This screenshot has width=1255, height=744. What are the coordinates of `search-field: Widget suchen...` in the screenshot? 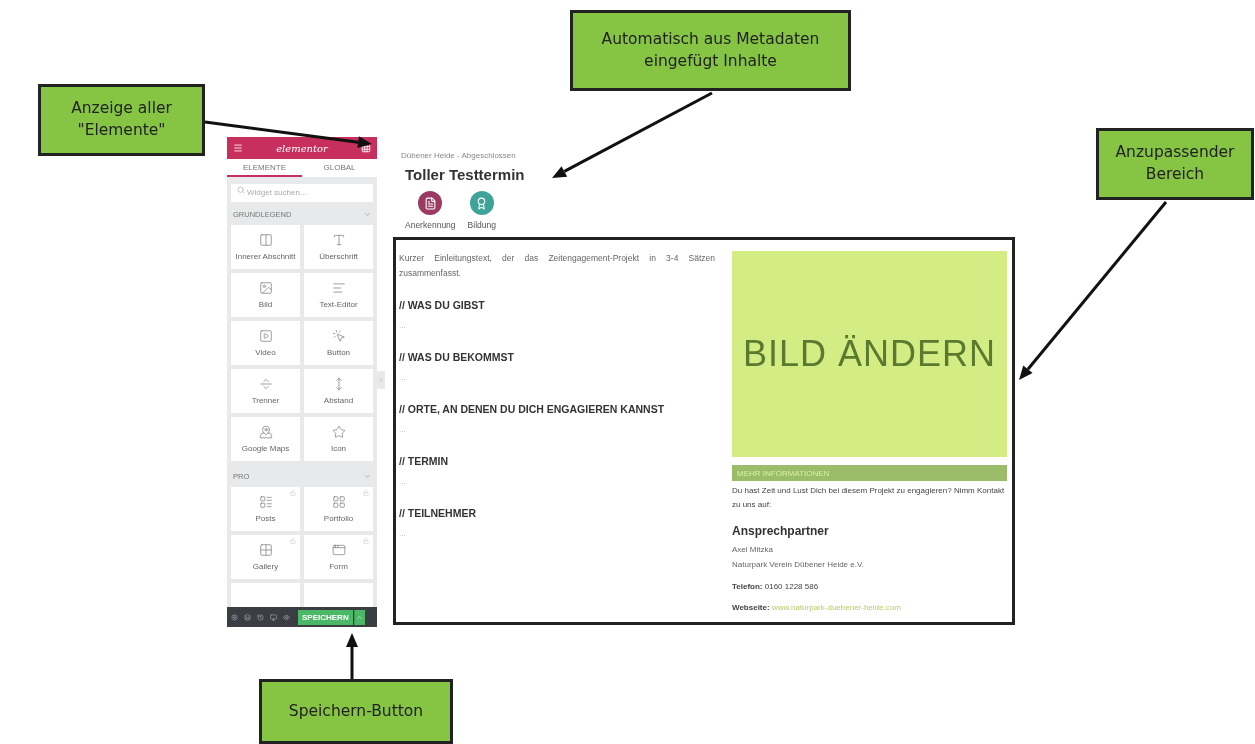 It's located at (302, 192).